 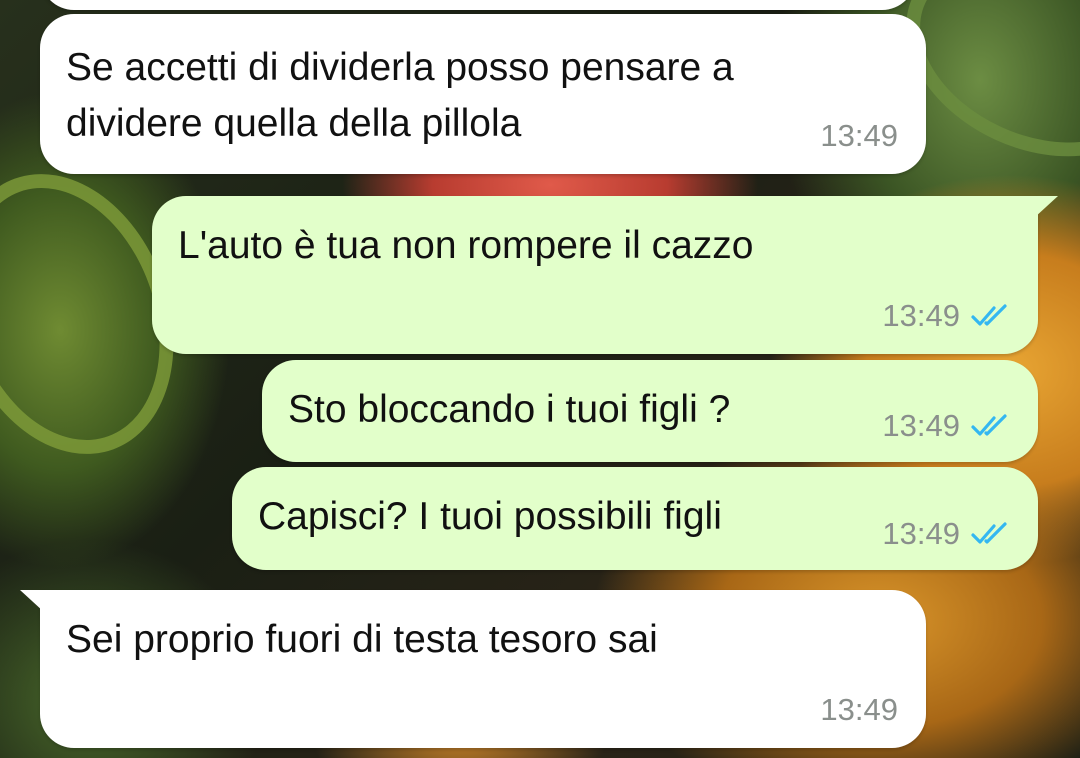 I want to click on outgoing-message-bubble: Capisci? I tuoi possibili figli 13:49, so click(x=635, y=518).